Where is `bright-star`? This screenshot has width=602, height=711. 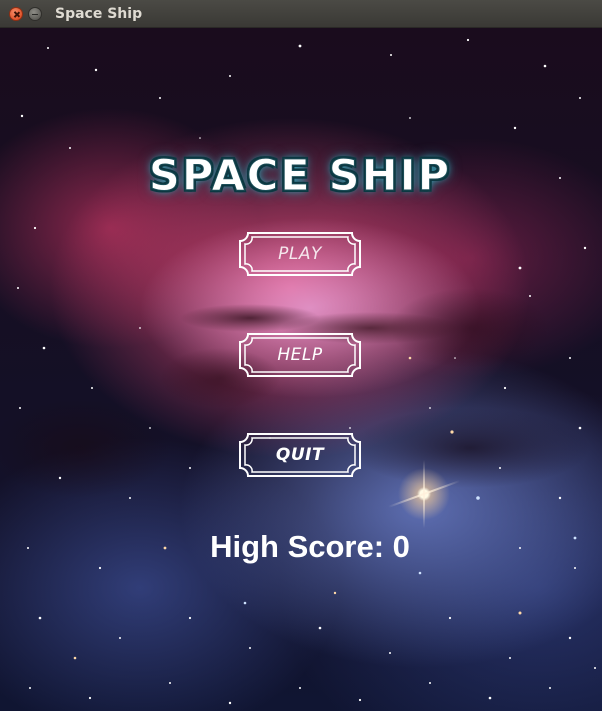 bright-star is located at coordinates (424, 494).